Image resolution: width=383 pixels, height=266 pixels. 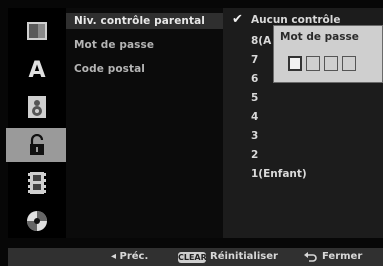 I want to click on svg-text: A, so click(x=36, y=69).